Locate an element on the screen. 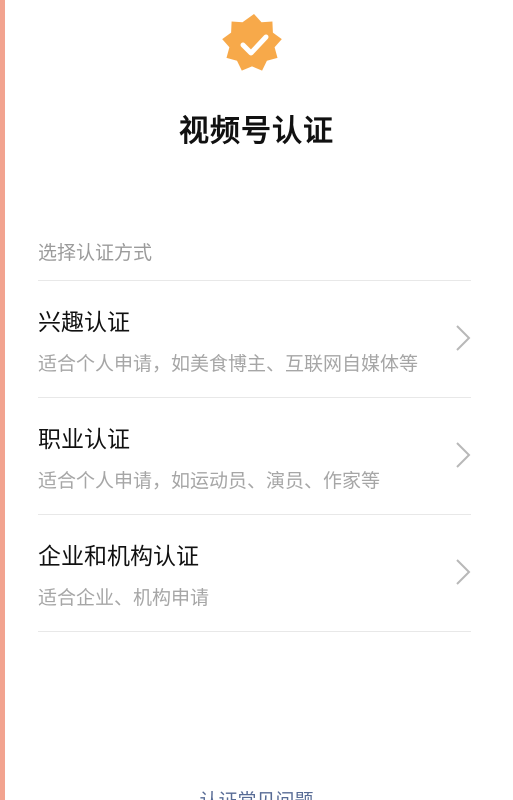  option-title: 企业和机构认证 is located at coordinates (118, 557).